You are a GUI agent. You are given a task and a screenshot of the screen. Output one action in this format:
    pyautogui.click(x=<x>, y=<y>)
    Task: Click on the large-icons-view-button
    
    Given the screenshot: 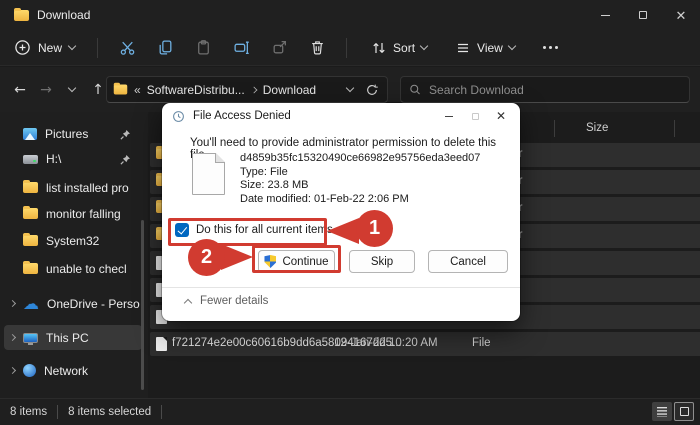 What is the action you would take?
    pyautogui.click(x=684, y=411)
    